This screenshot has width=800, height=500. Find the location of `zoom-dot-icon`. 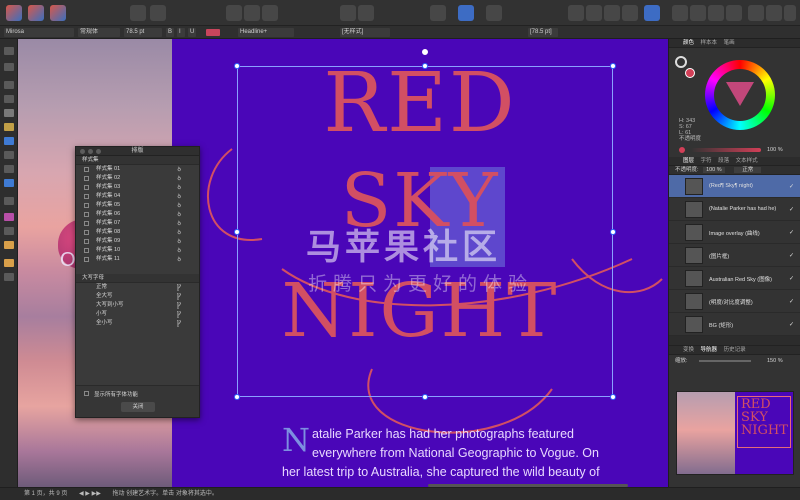

zoom-dot-icon is located at coordinates (98, 151).